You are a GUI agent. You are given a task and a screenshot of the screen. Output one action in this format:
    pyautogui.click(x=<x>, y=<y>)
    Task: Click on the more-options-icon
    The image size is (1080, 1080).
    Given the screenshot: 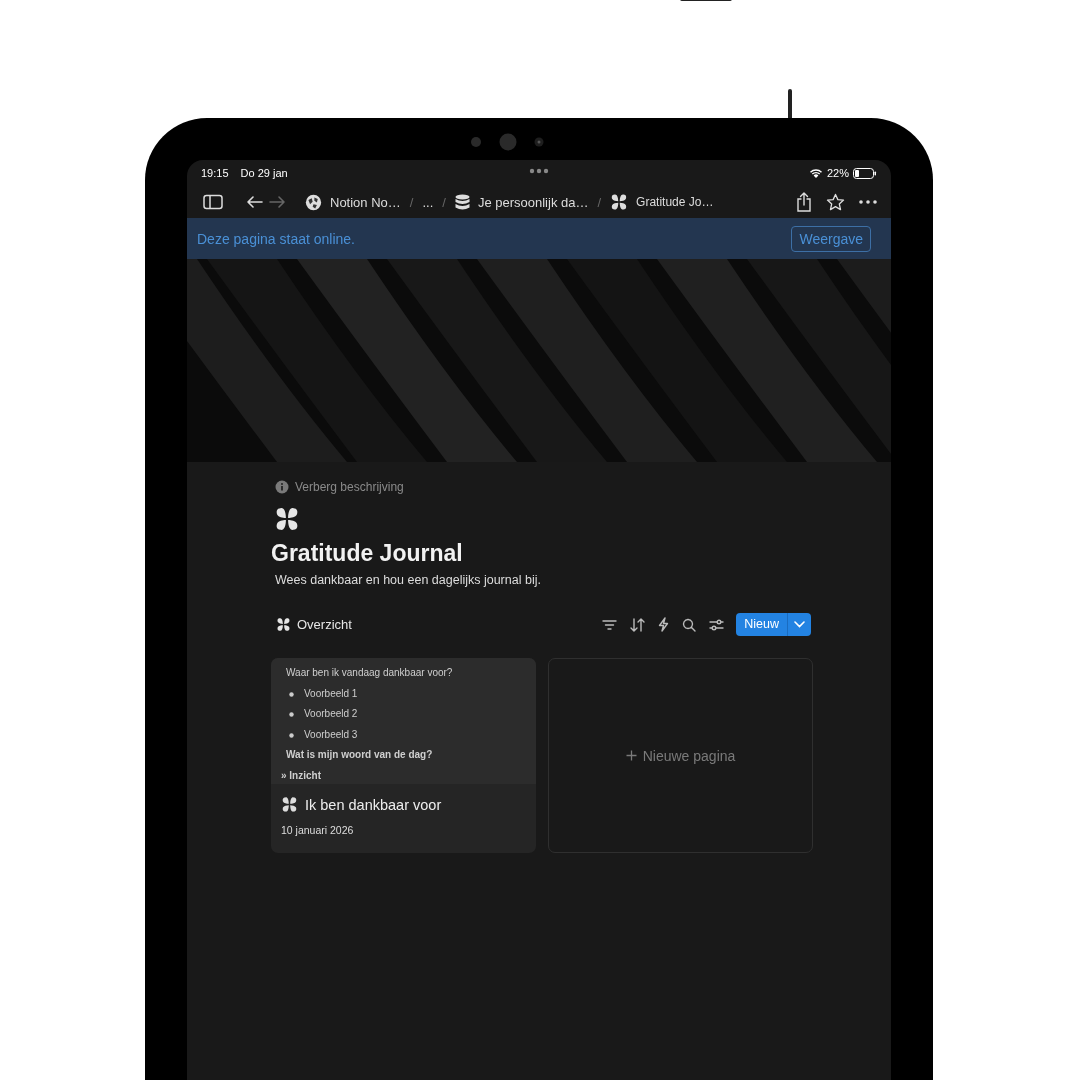 What is the action you would take?
    pyautogui.click(x=868, y=202)
    